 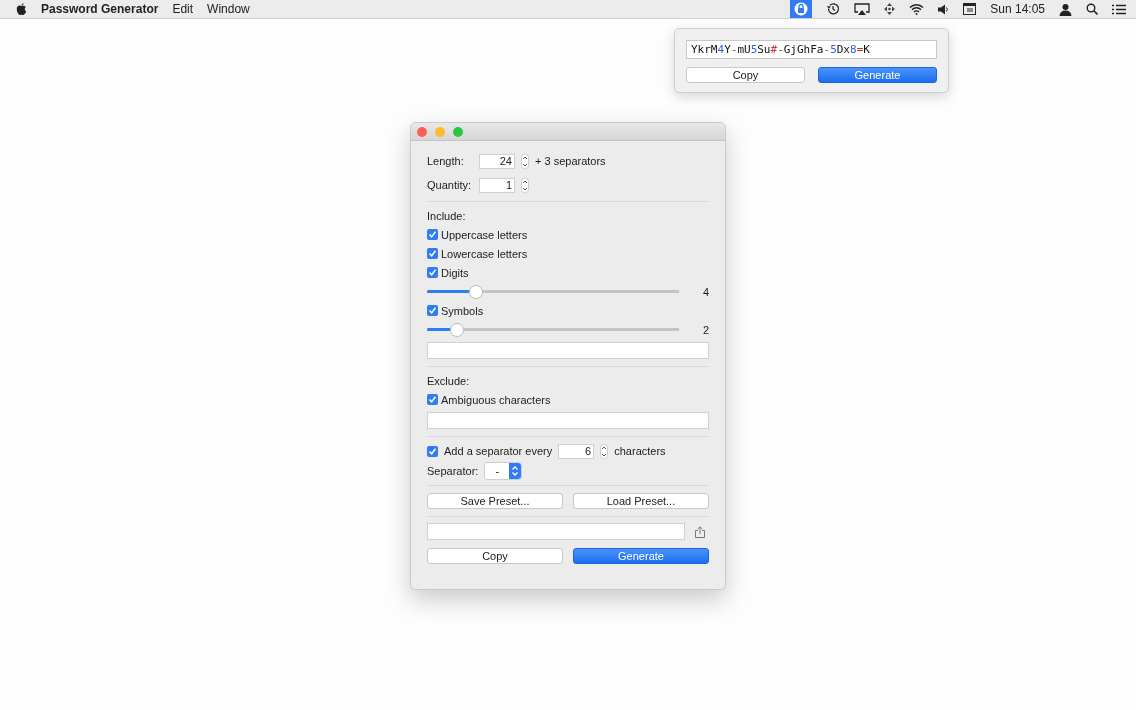 I want to click on apple-logo-icon, so click(x=21, y=9).